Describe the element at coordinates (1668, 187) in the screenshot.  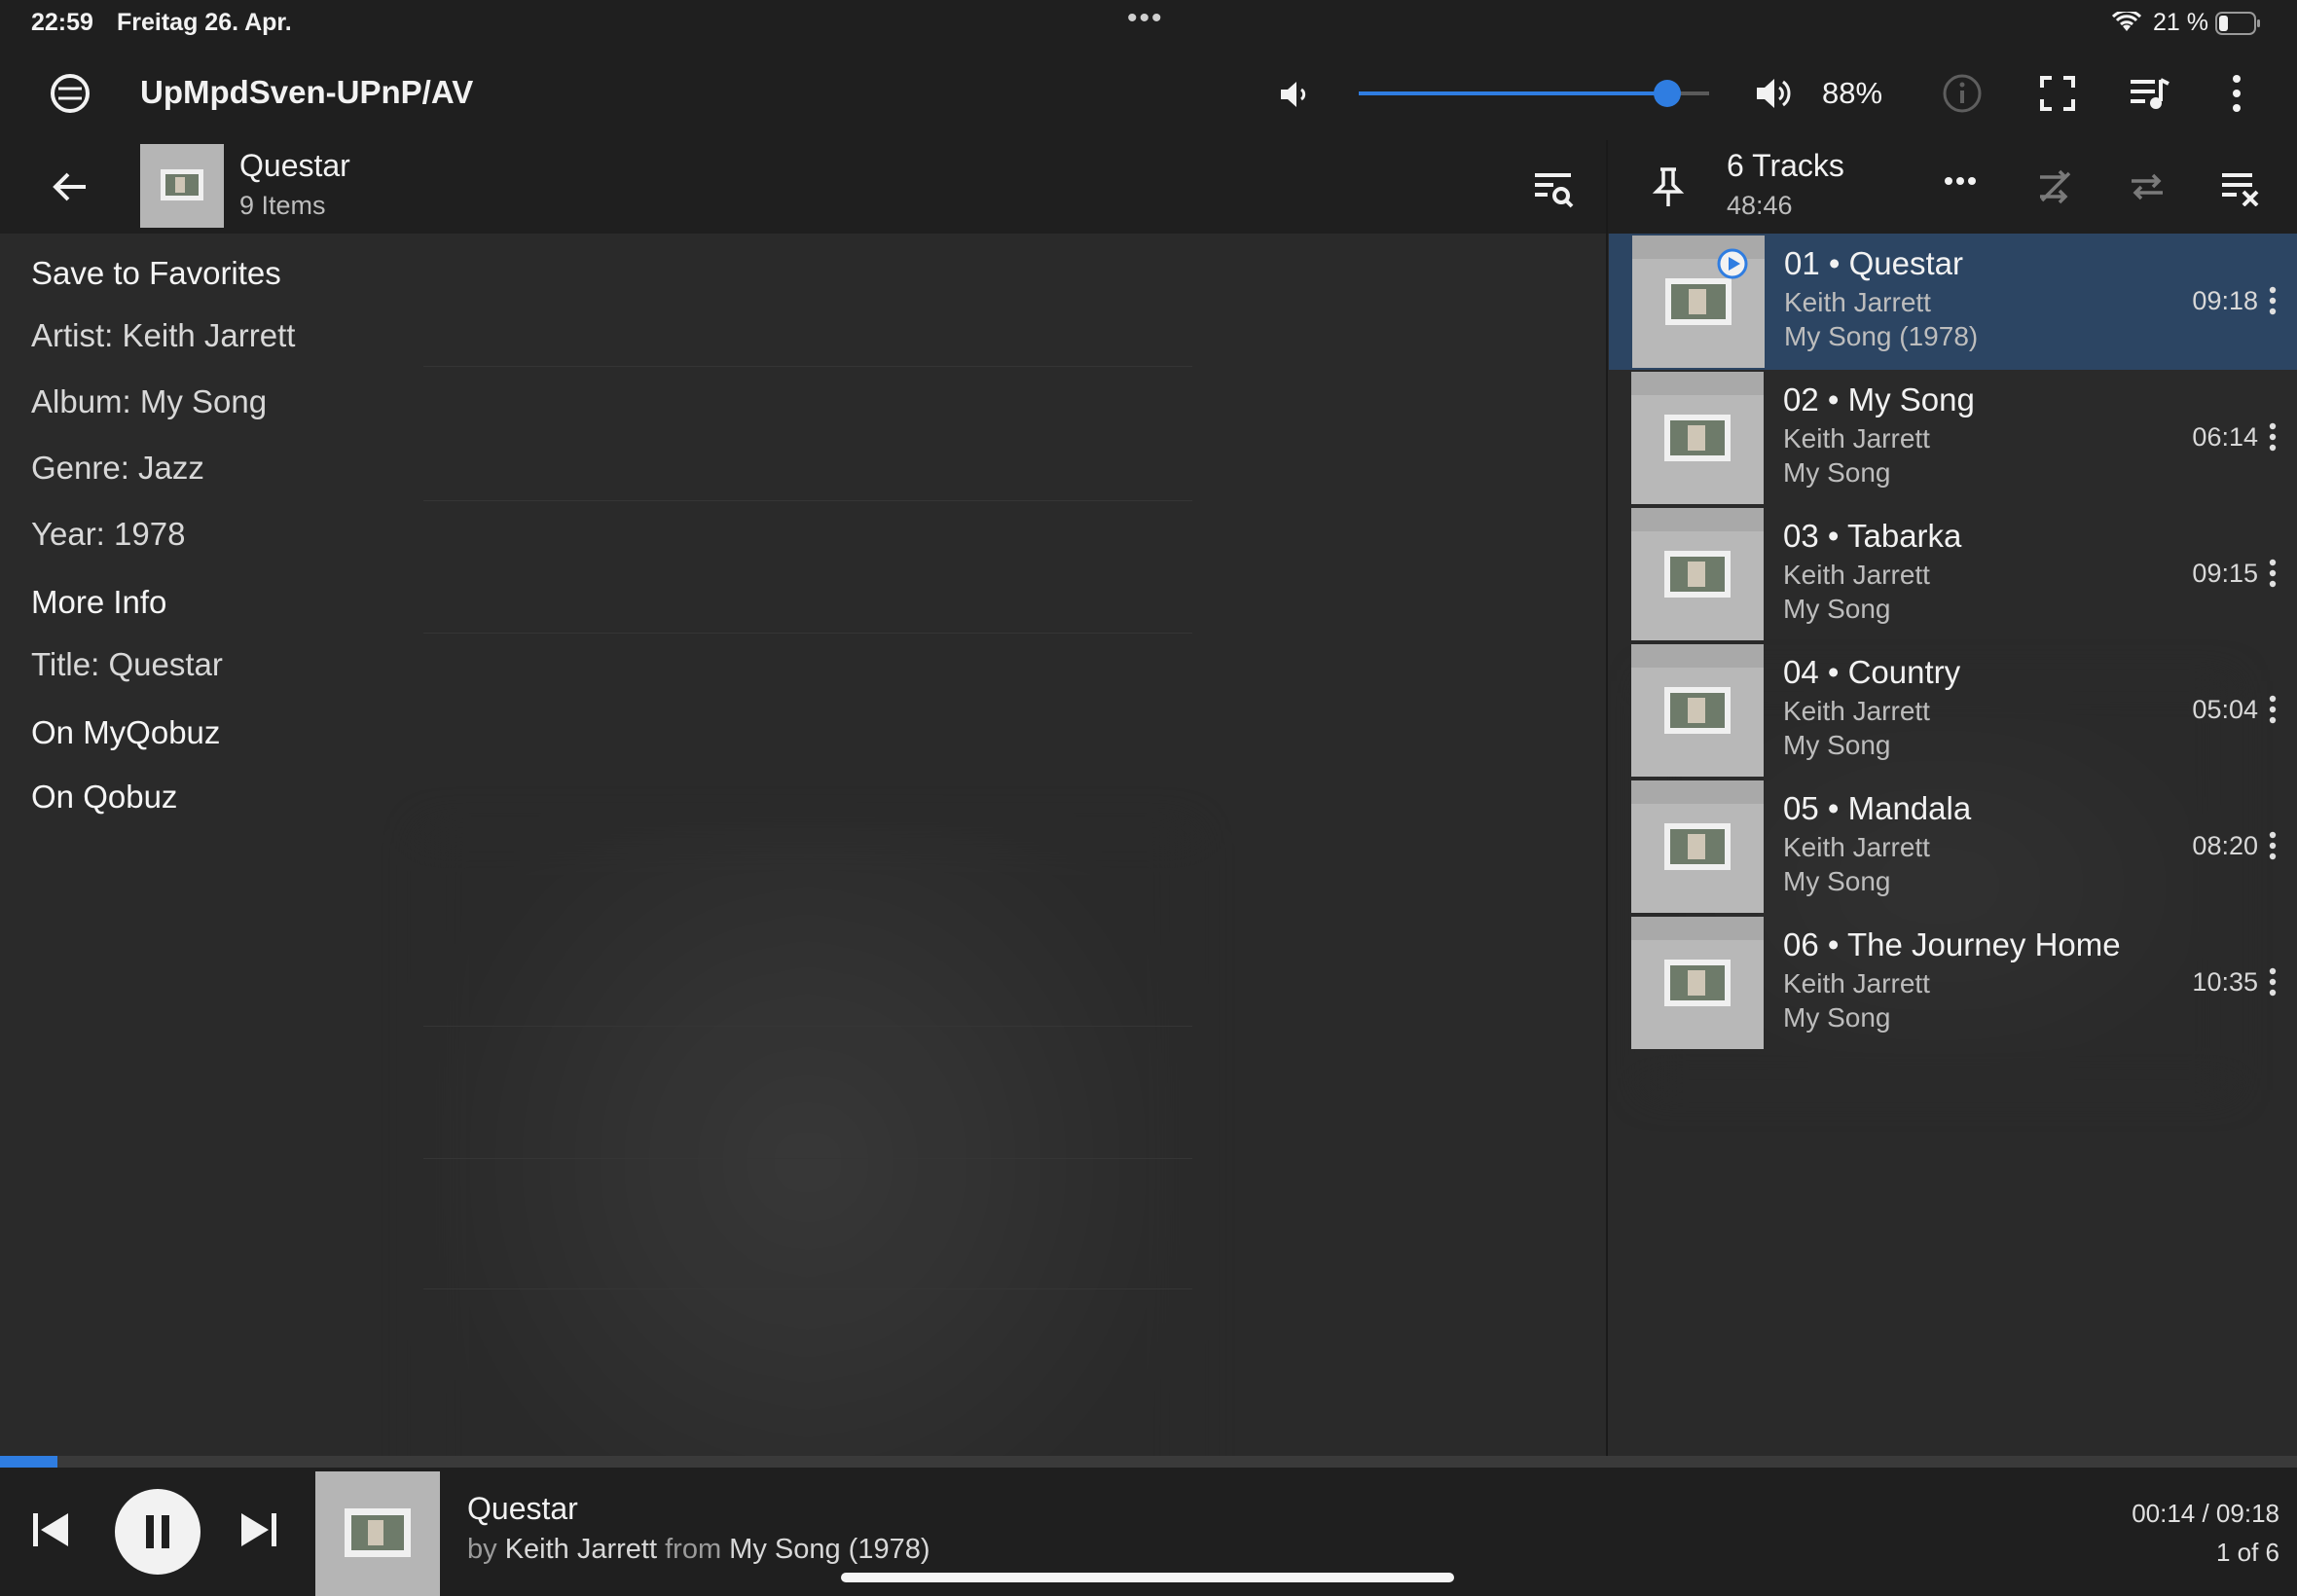
I see `pin-icon` at that location.